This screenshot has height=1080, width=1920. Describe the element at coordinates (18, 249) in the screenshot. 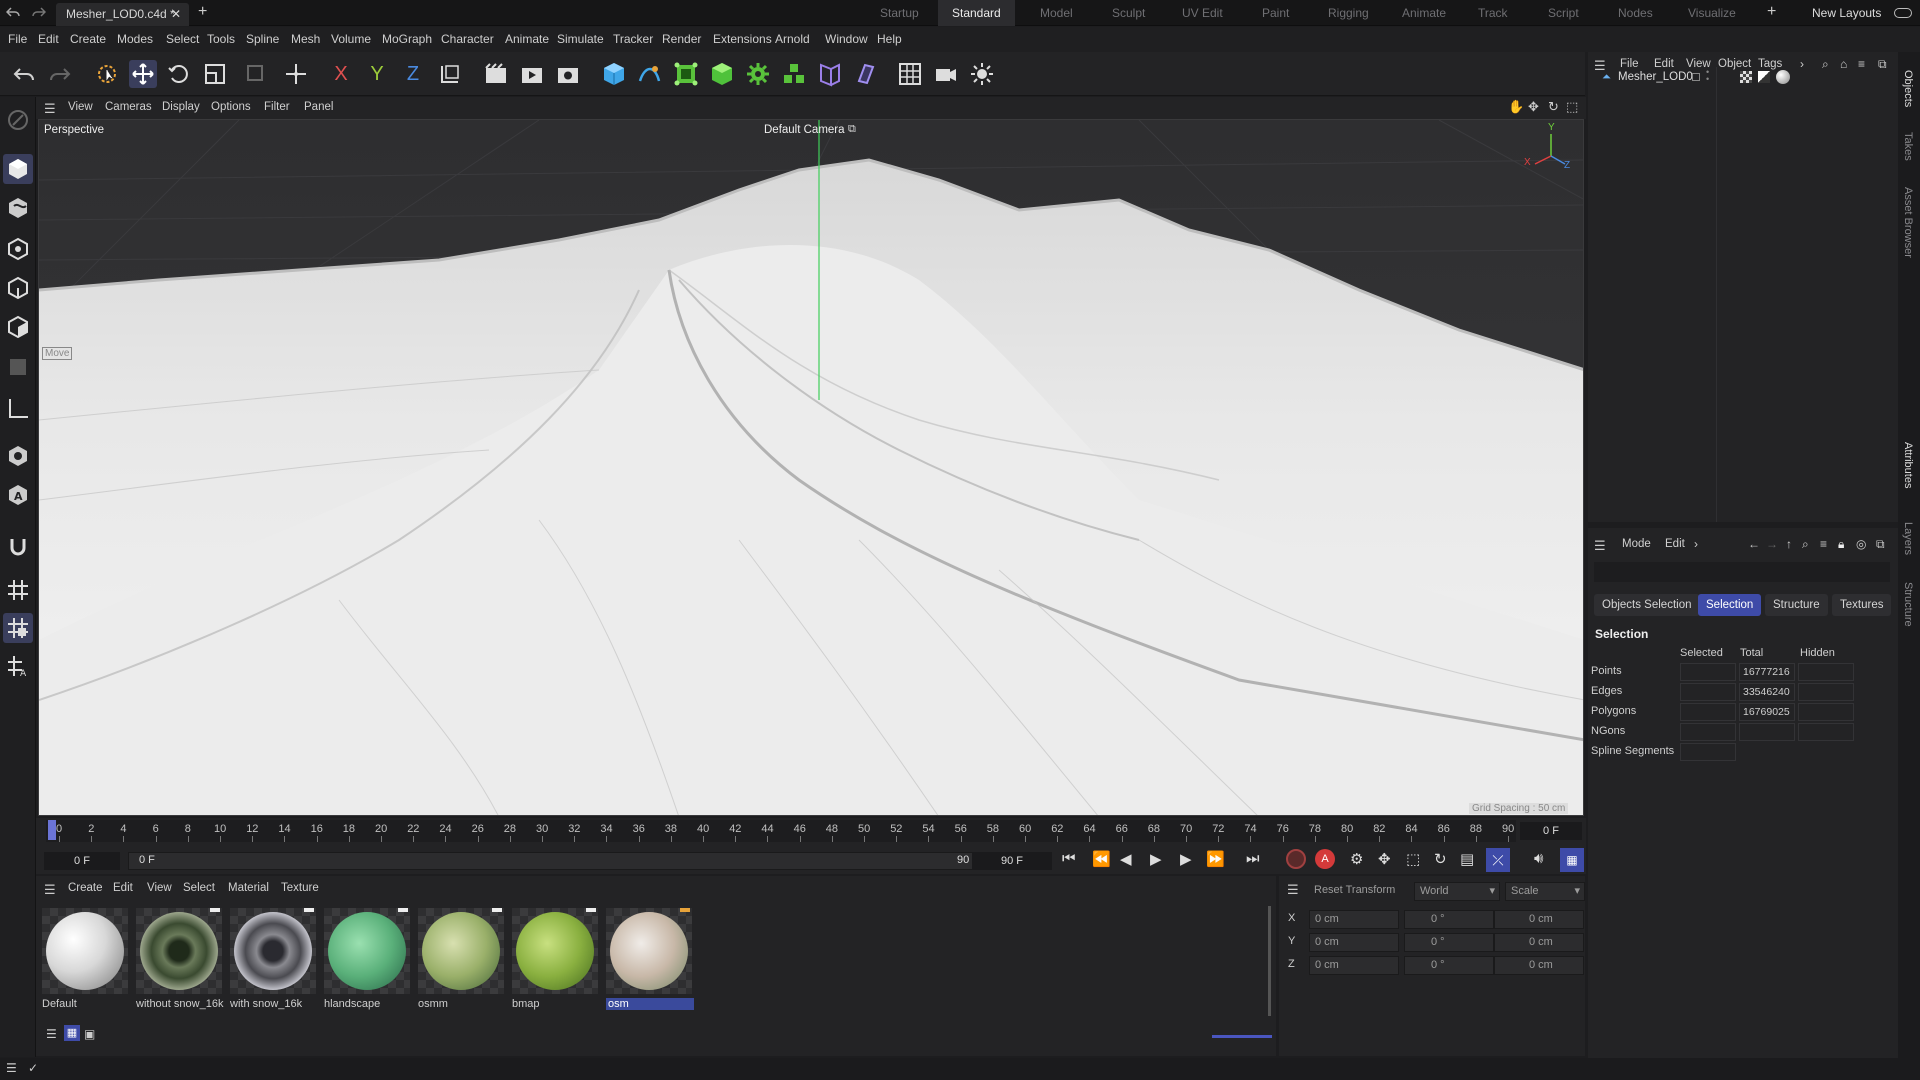

I see `points-mode-icon` at that location.